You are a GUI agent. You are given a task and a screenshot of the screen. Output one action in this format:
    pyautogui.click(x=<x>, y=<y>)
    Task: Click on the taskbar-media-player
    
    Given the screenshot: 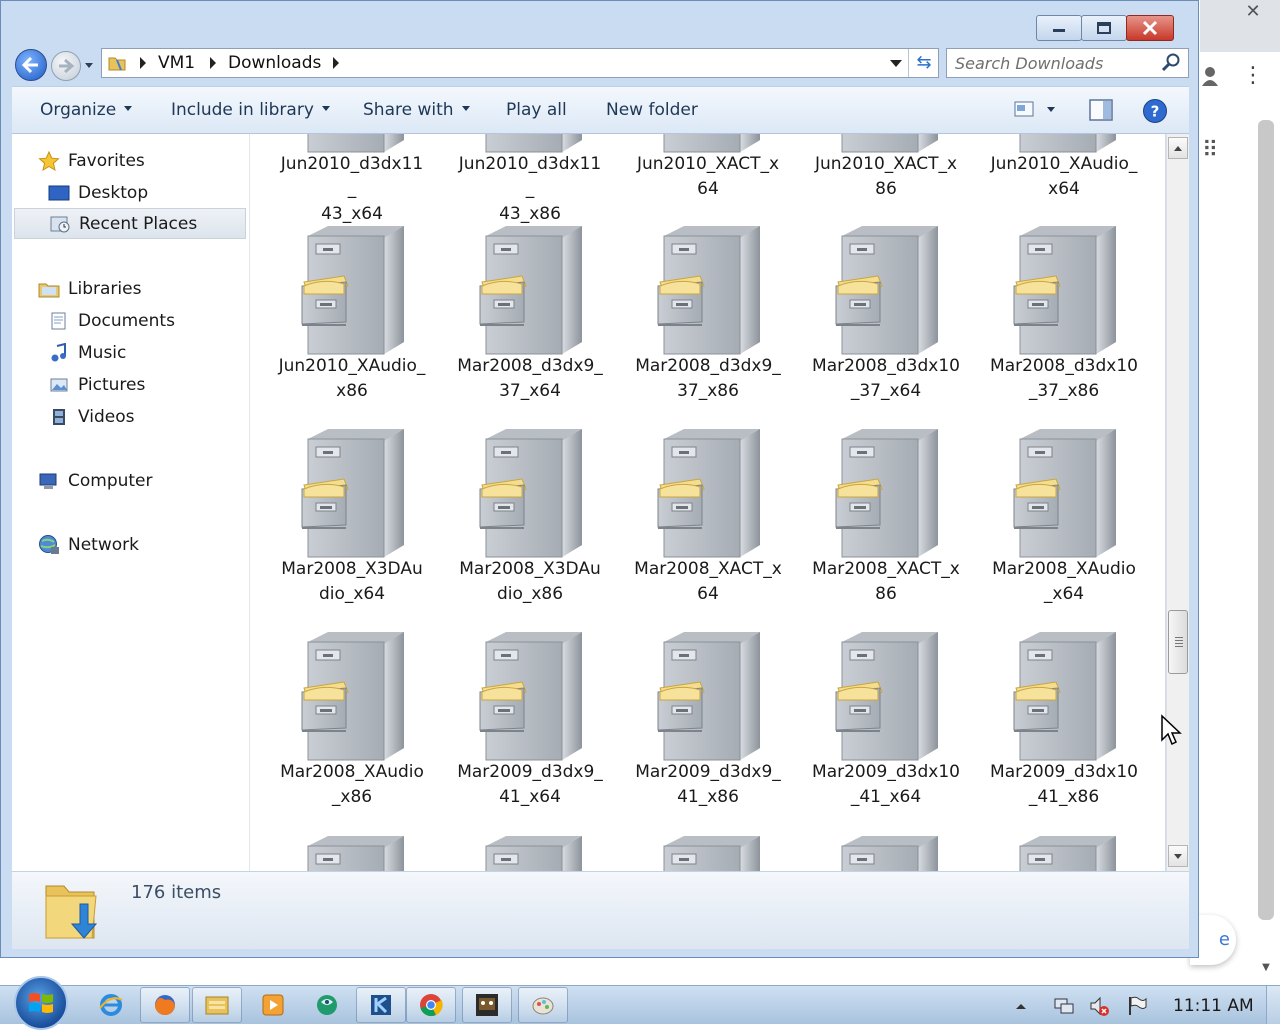 What is the action you would take?
    pyautogui.click(x=273, y=1005)
    